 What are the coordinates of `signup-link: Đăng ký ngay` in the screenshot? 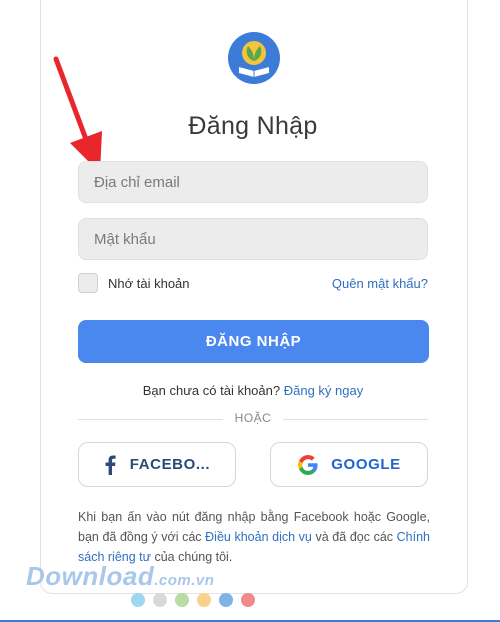 It's located at (324, 390).